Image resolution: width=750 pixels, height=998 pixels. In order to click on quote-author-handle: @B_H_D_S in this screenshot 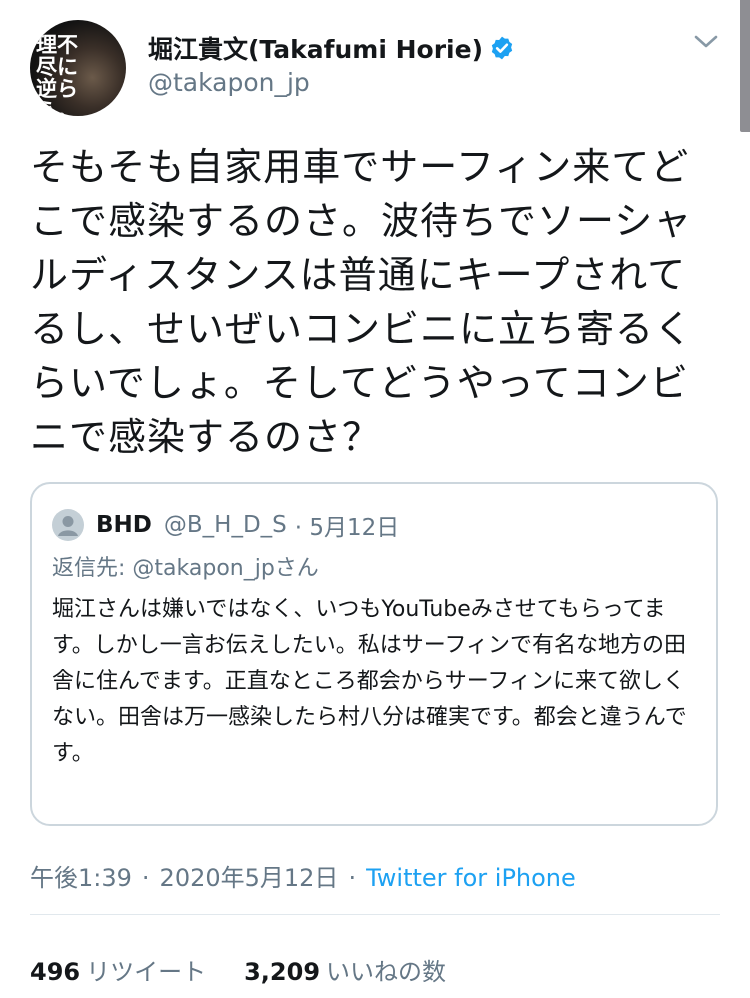, I will do `click(225, 525)`.